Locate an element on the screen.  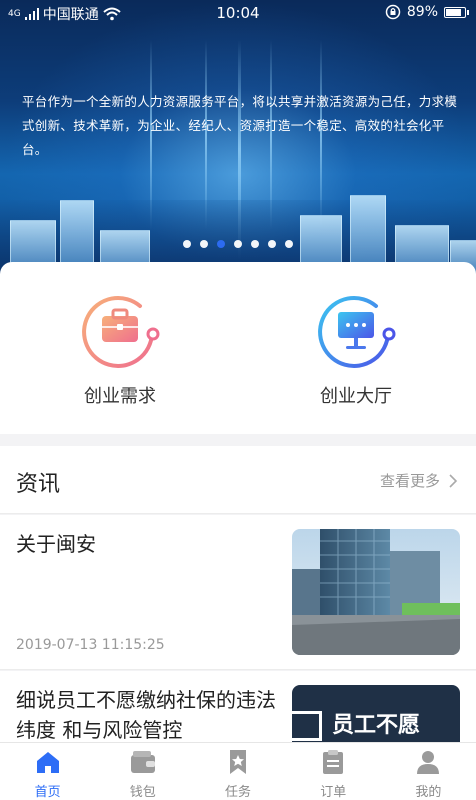
tab-tasks: 任务 is located at coordinates (237, 771).